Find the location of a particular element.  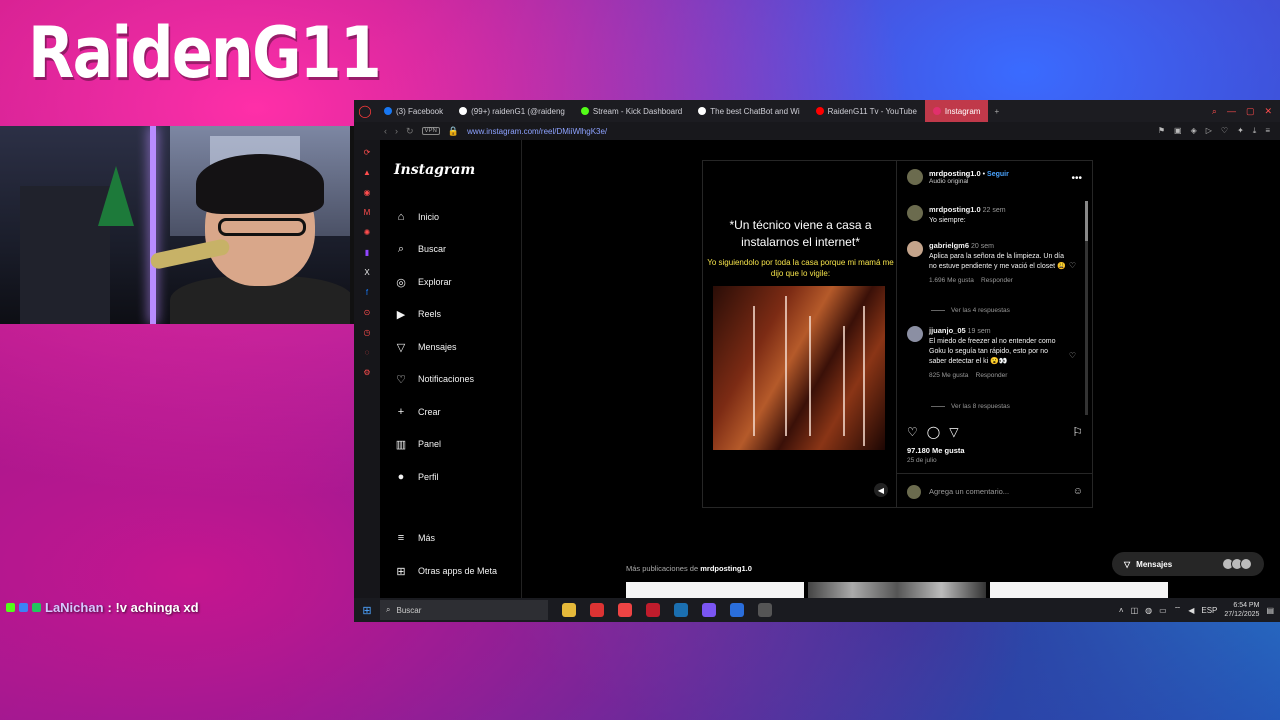

tab-tiktok: (99+) raidenG1 (@raideng is located at coordinates (512, 111).